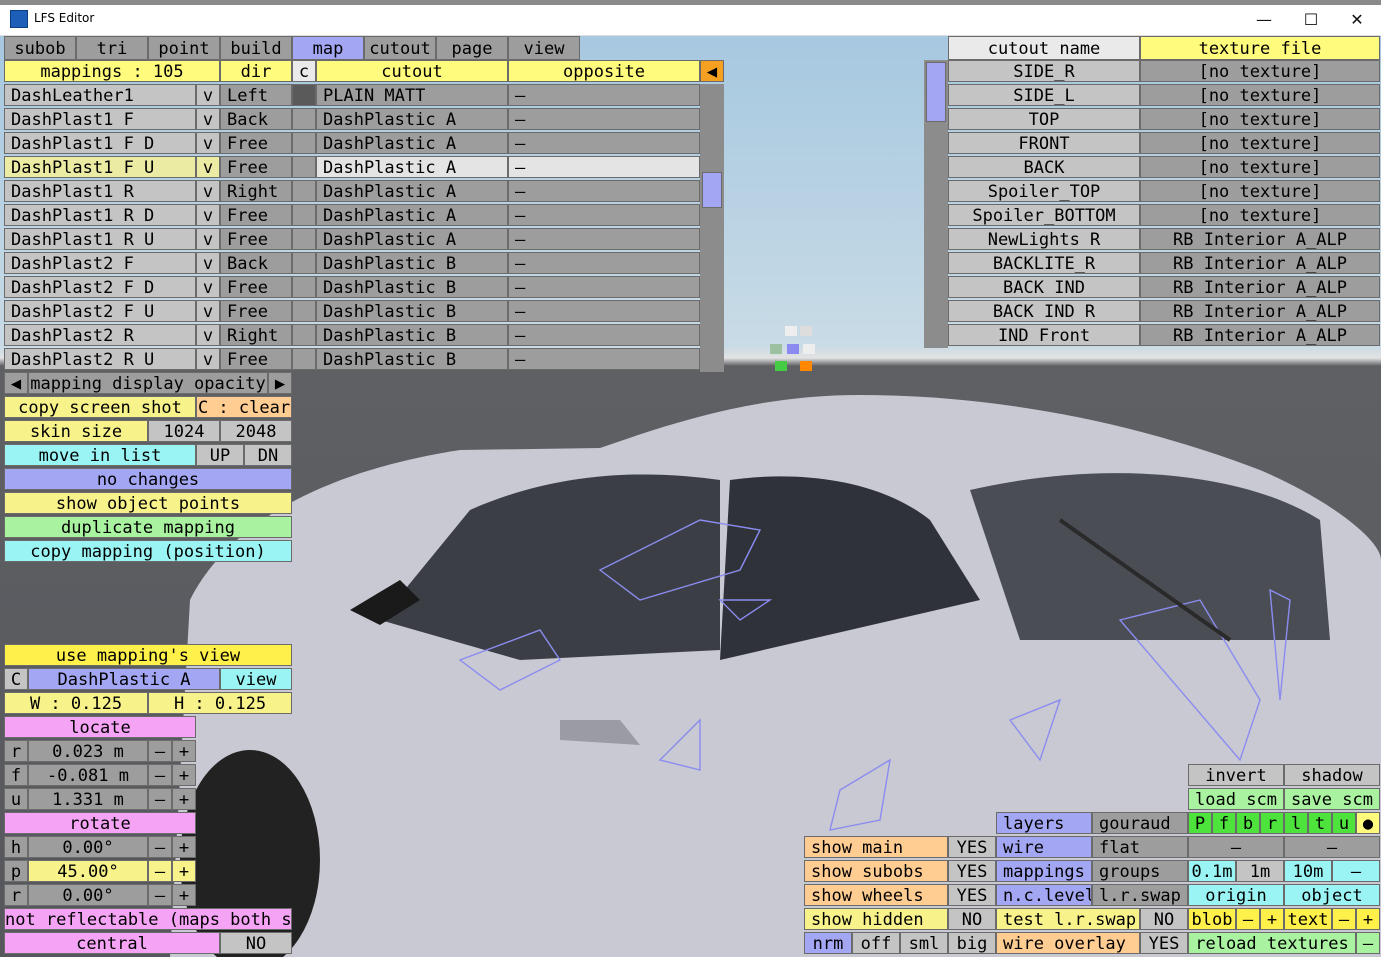 This screenshot has height=957, width=1381. I want to click on cutout-row-name: Spoiler_BOTTOM, so click(1044, 215).